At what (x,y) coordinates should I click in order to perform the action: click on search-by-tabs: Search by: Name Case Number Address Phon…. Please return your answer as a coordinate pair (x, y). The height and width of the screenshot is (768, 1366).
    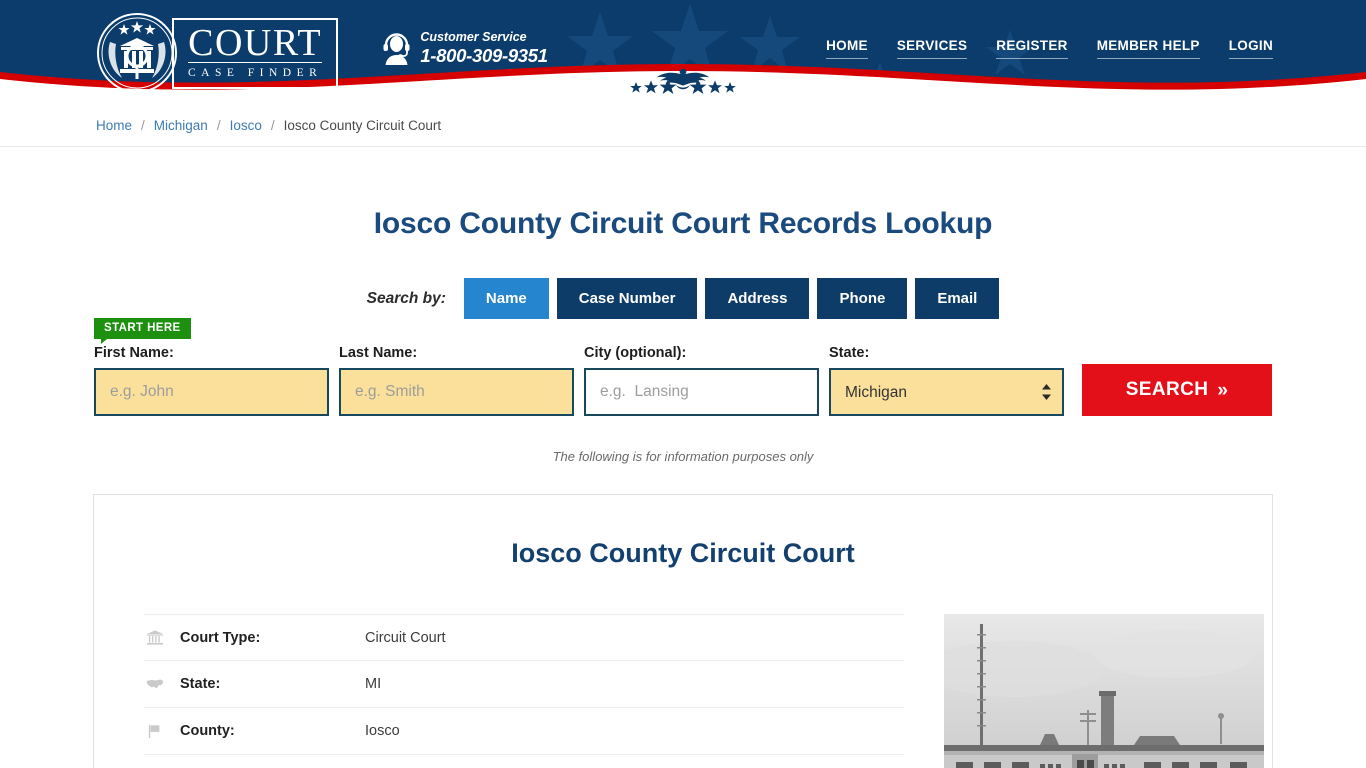
    Looking at the image, I should click on (683, 298).